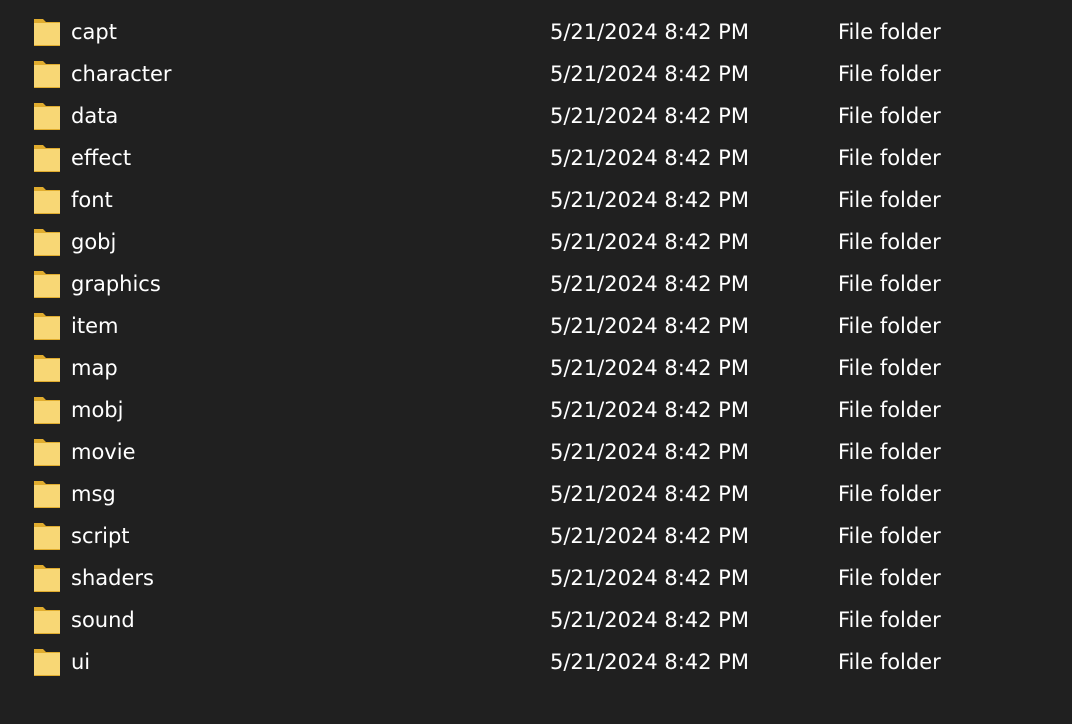 This screenshot has height=724, width=1072. What do you see at coordinates (121, 74) in the screenshot?
I see `file-name: character` at bounding box center [121, 74].